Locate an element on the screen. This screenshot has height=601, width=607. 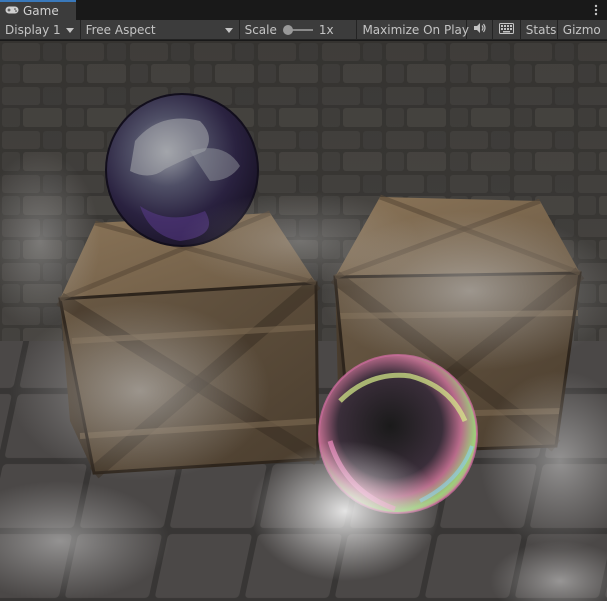
scale-slider-thumb is located at coordinates (287, 29).